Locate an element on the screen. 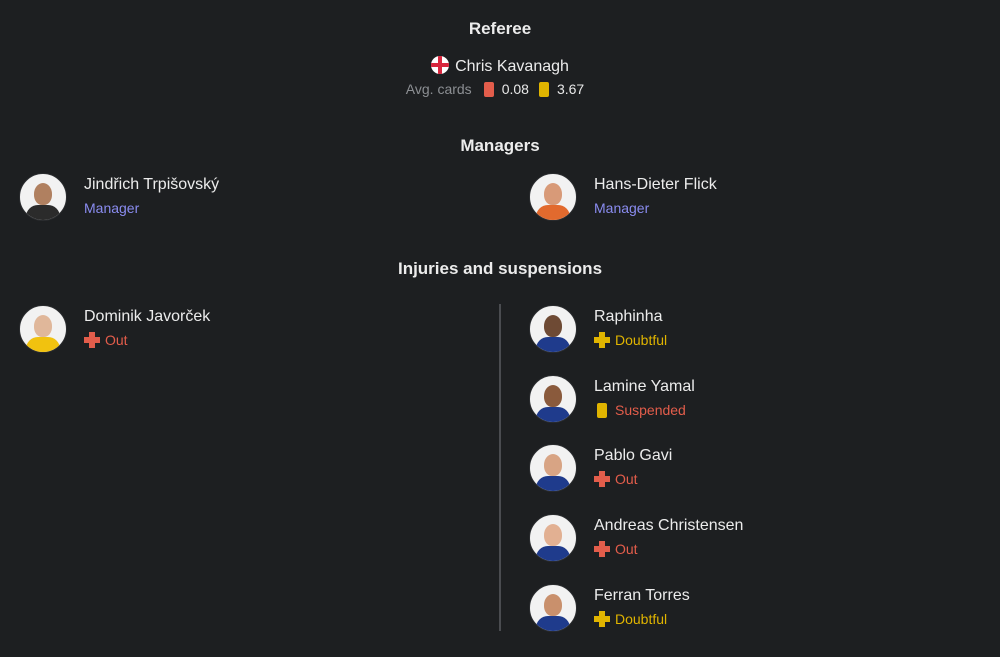 The height and width of the screenshot is (657, 1000). status-label: Suspended is located at coordinates (650, 410).